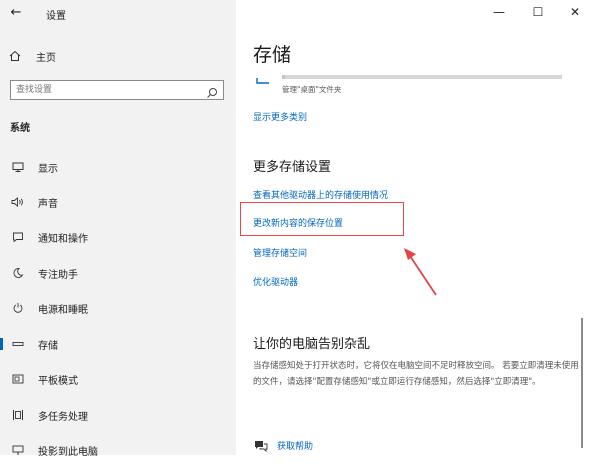  I want to click on sidebar-item-label: 显示, so click(48, 169).